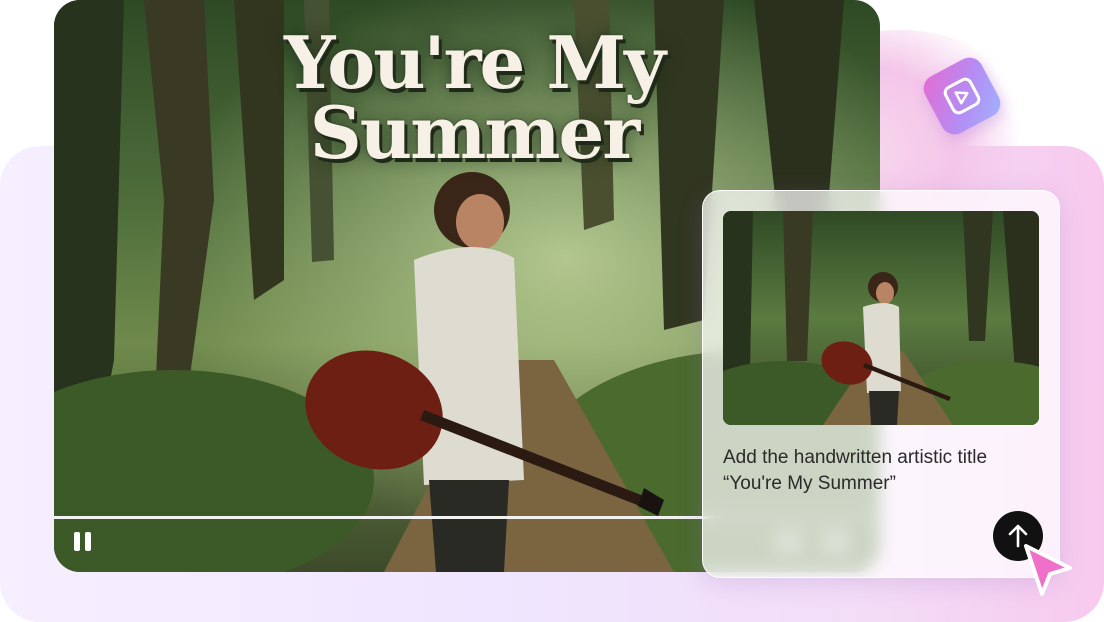  Describe the element at coordinates (83, 542) in the screenshot. I see `pause-button` at that location.